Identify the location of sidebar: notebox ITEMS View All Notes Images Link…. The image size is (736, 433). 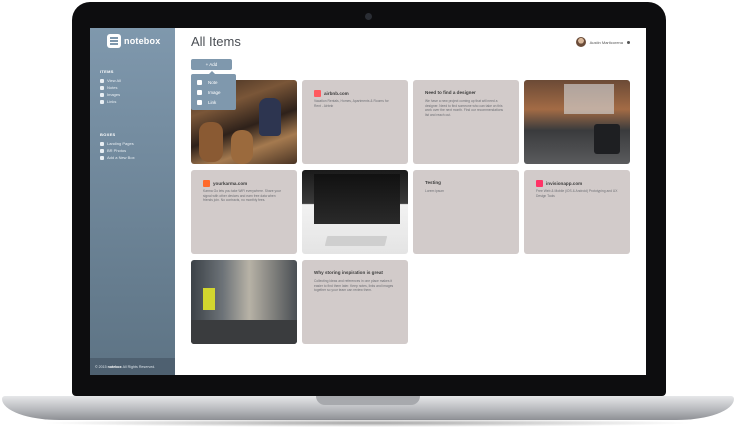
(132, 201).